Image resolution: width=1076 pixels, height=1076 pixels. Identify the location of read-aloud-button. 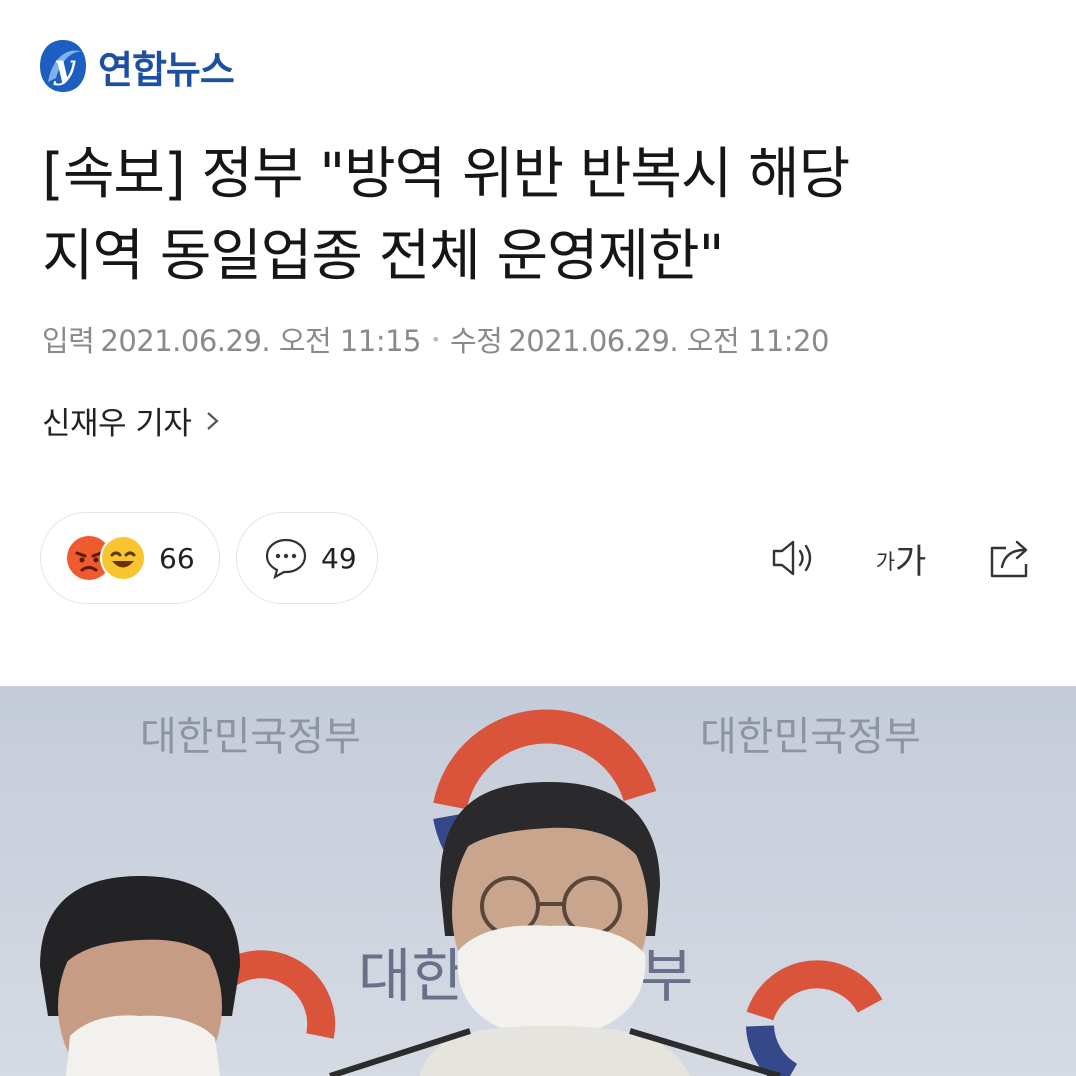
(794, 558).